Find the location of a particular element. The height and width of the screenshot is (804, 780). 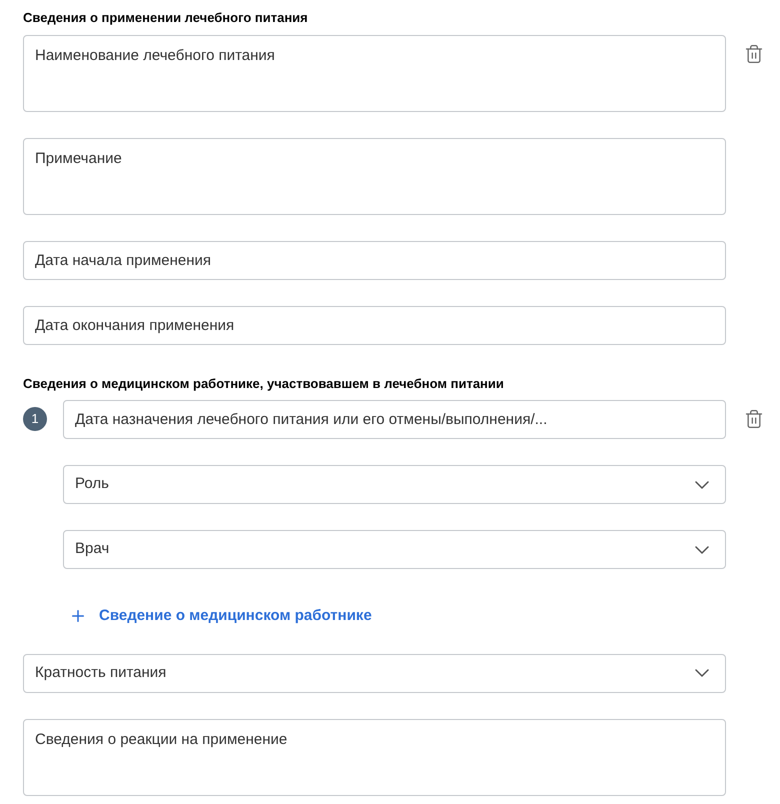

select-field: Врач is located at coordinates (394, 549).